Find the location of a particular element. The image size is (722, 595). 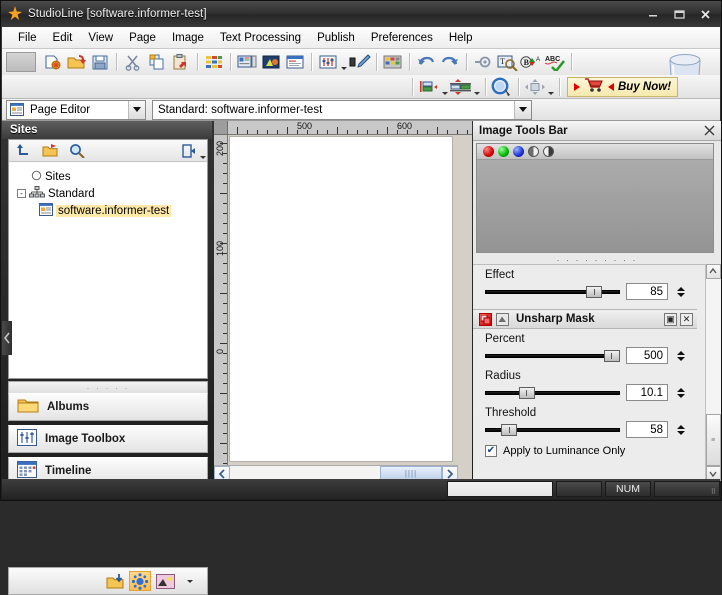

open-folder-icon is located at coordinates (76, 62).